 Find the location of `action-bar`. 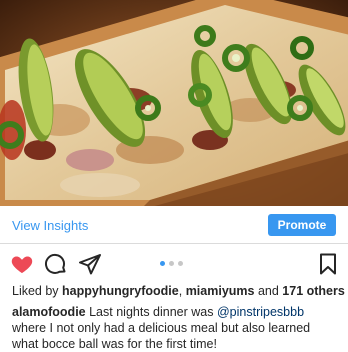

action-bar is located at coordinates (174, 264).